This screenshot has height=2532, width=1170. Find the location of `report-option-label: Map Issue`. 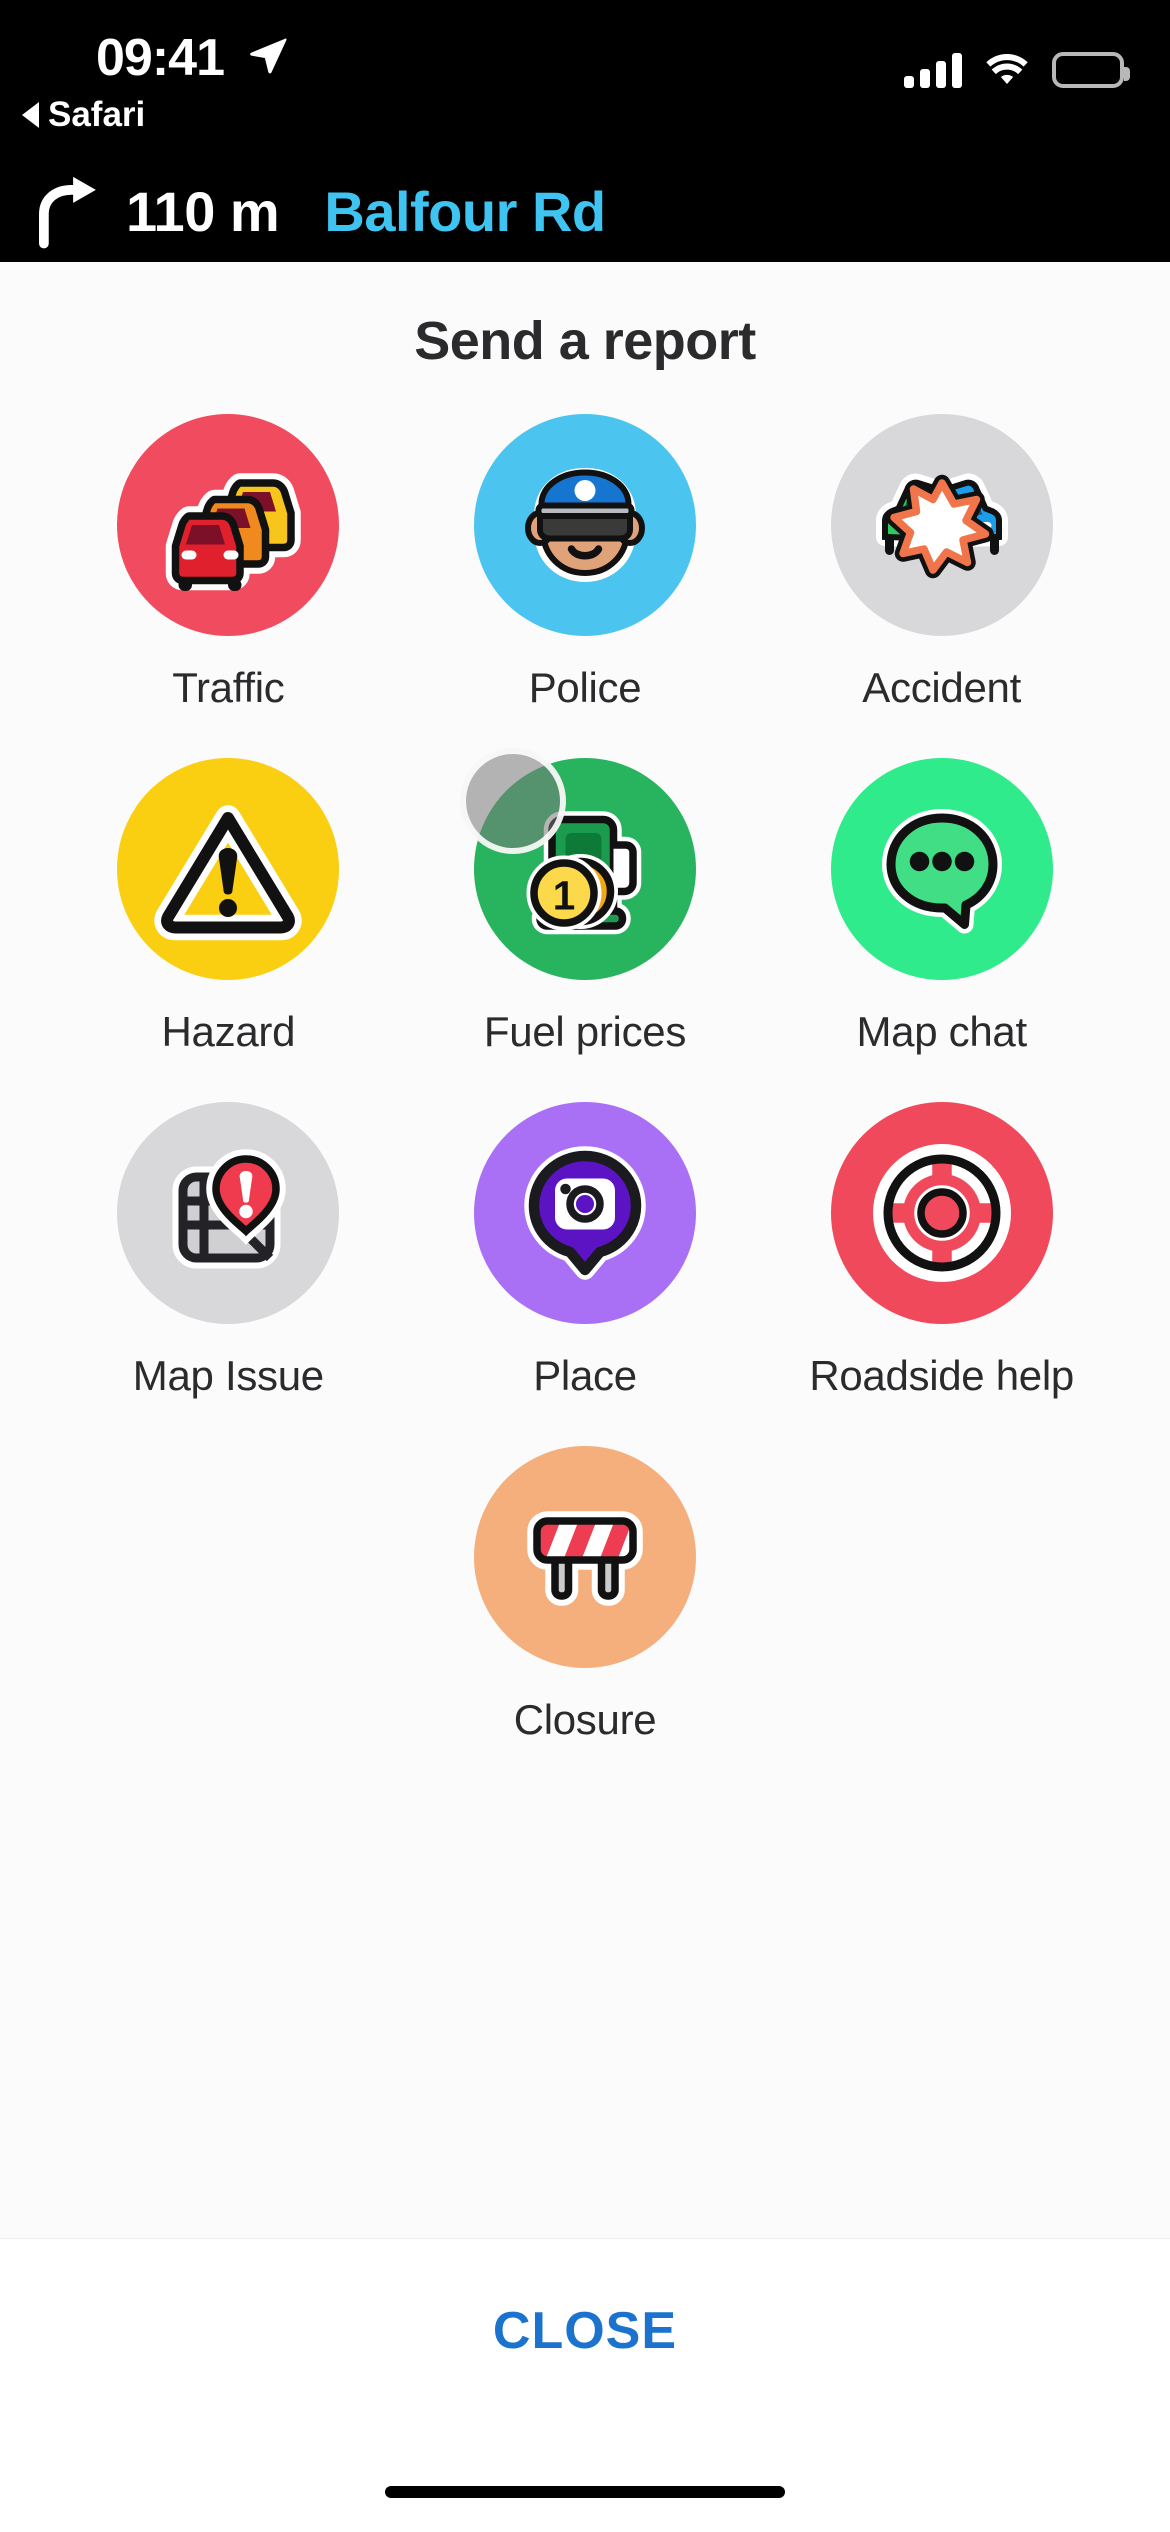

report-option-label: Map Issue is located at coordinates (228, 1375).